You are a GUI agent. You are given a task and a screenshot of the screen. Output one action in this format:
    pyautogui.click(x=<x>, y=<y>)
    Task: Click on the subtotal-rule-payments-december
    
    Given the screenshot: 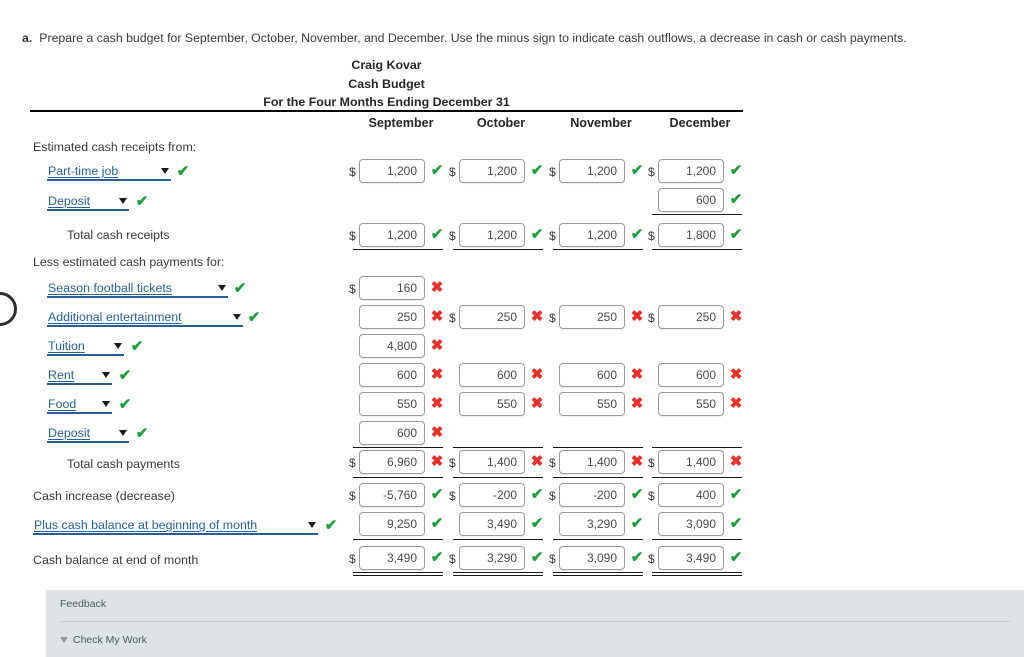 What is the action you would take?
    pyautogui.click(x=697, y=447)
    